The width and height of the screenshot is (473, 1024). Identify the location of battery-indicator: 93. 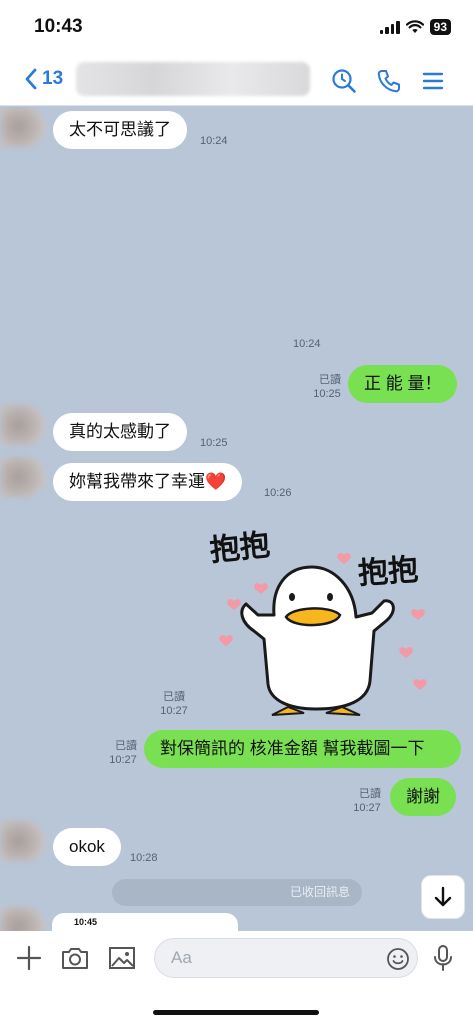
(440, 27).